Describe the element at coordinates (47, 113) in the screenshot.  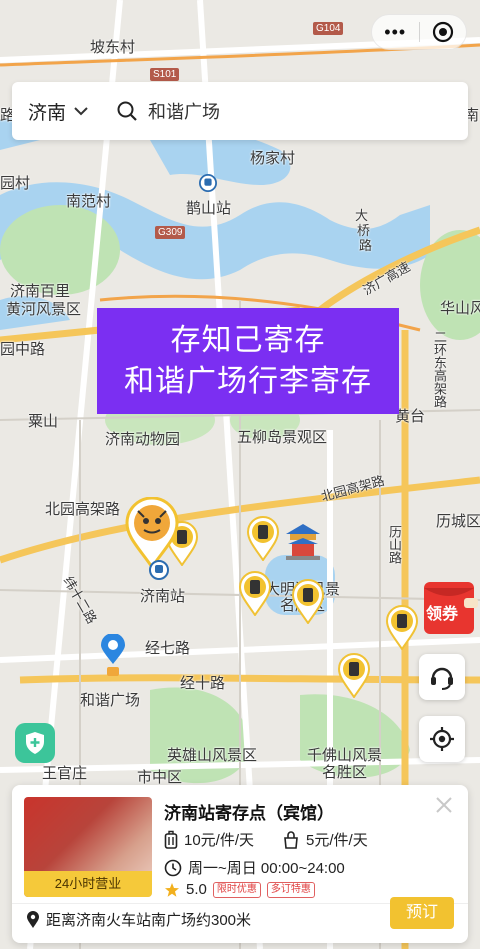
I see `city-label: 济南` at that location.